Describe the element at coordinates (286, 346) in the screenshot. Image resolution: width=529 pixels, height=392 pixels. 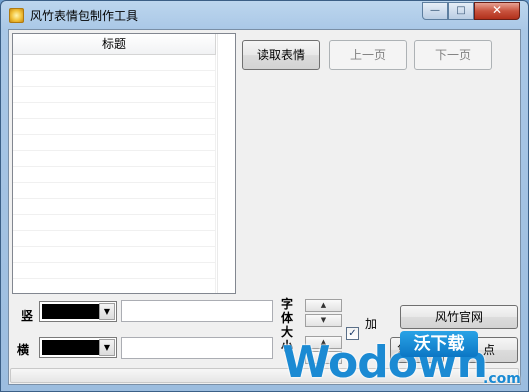
I see `font-size-label-char: 小` at that location.